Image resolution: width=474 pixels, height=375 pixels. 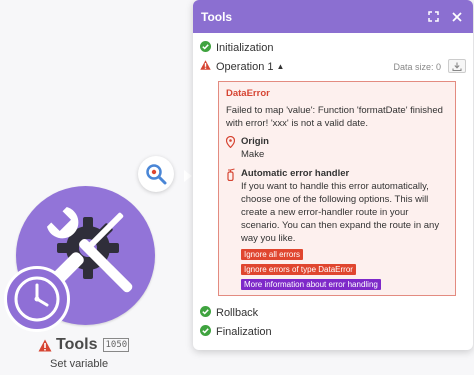 What do you see at coordinates (333, 47) in the screenshot?
I see `row-initialization: Initialization` at bounding box center [333, 47].